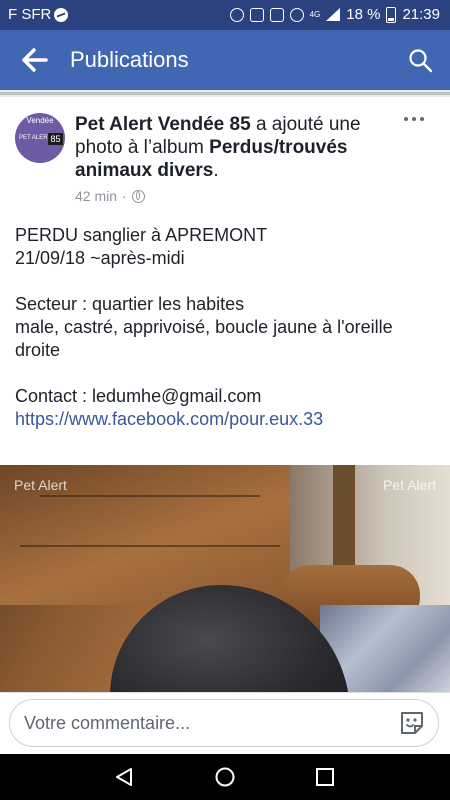 The image size is (450, 800). What do you see at coordinates (276, 14) in the screenshot?
I see `vibrate-icon` at bounding box center [276, 14].